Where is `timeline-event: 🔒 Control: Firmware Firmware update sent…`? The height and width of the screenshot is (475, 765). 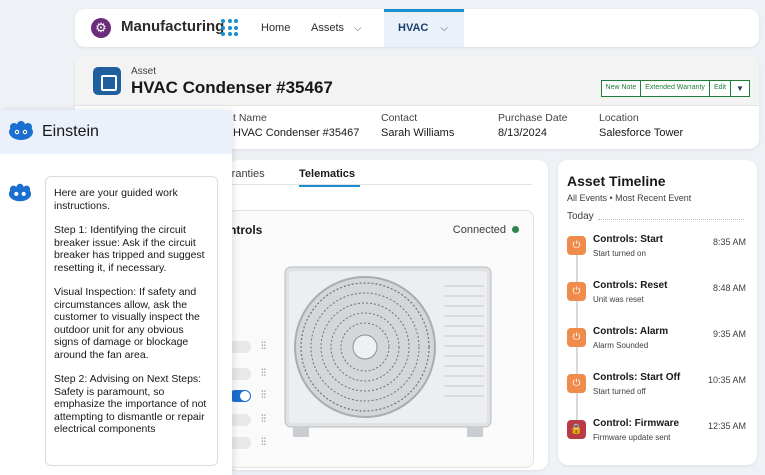 timeline-event: 🔒 Control: Firmware Firmware update sent… is located at coordinates (659, 436).